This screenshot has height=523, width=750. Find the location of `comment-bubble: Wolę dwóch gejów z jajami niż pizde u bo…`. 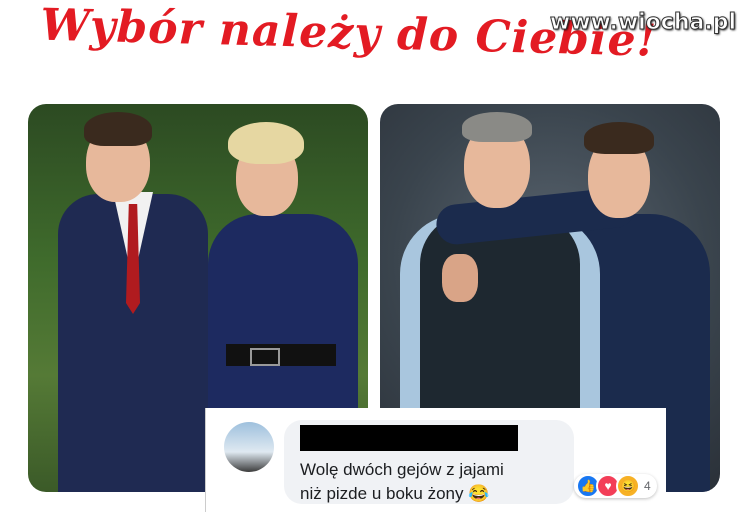

comment-bubble: Wolę dwóch gejów z jajami niż pizde u bo… is located at coordinates (429, 462).